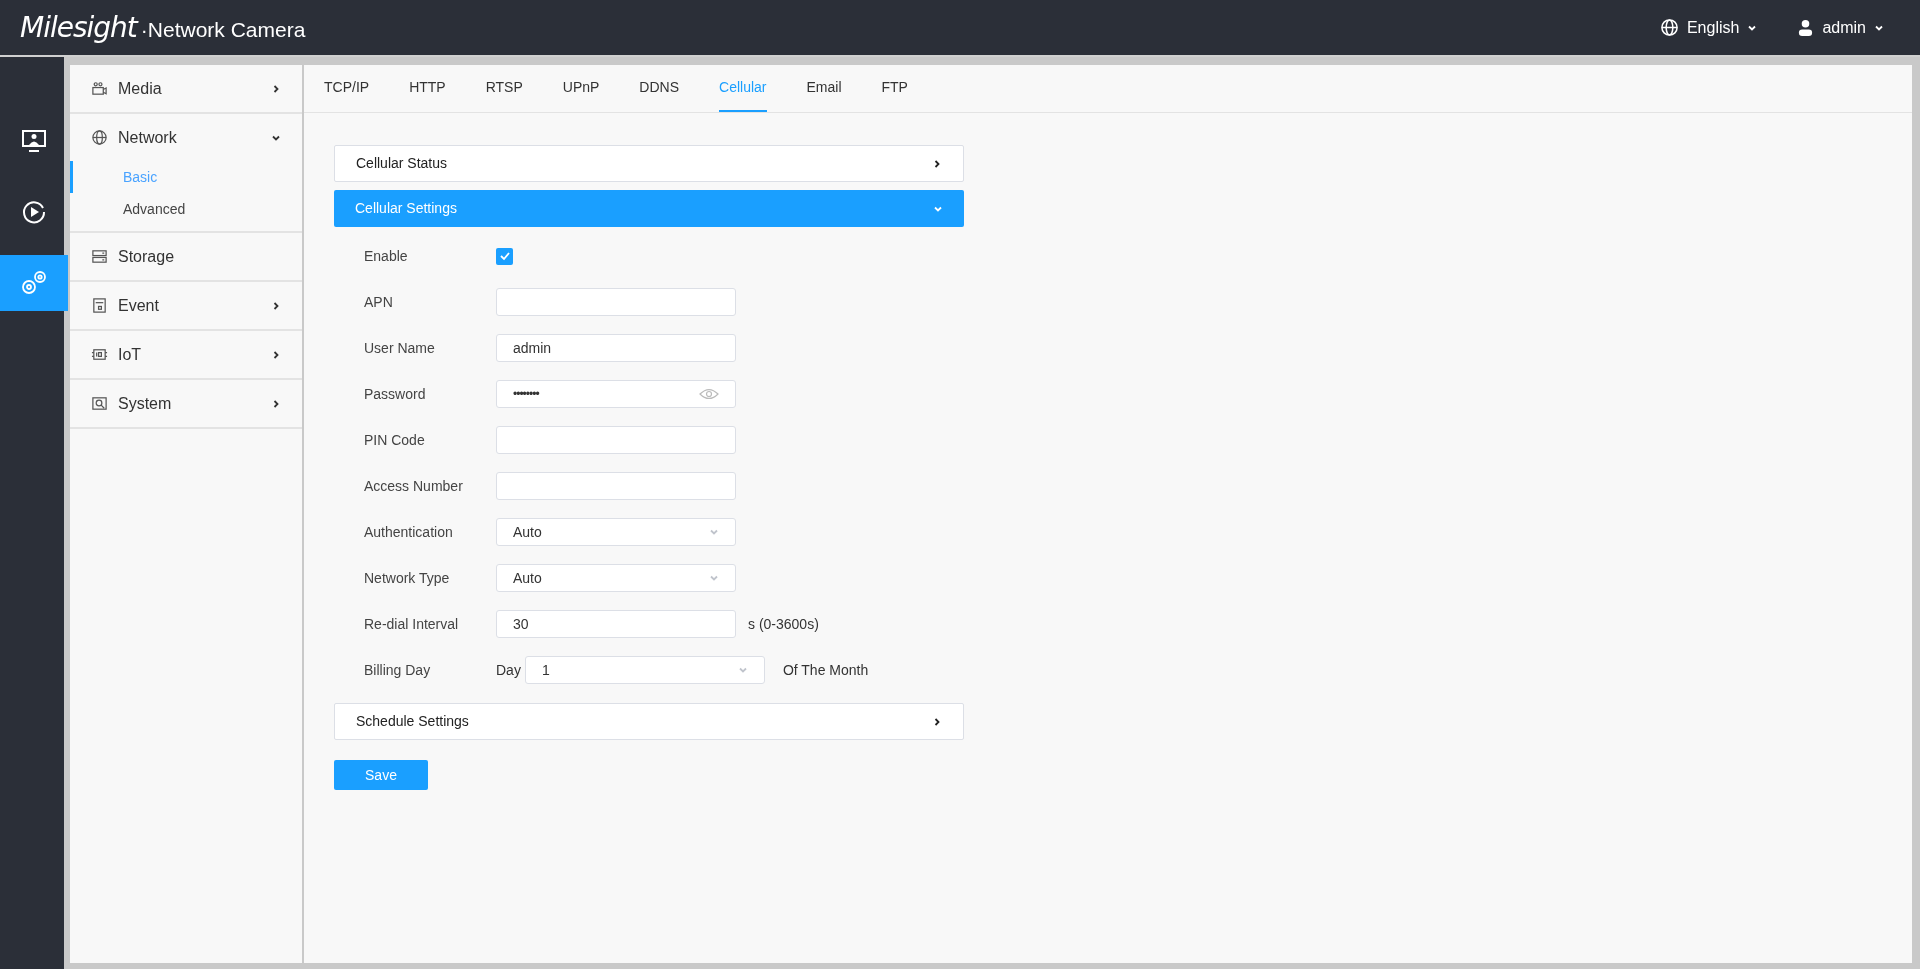  I want to click on brand-logo: Milesight, so click(78, 27).